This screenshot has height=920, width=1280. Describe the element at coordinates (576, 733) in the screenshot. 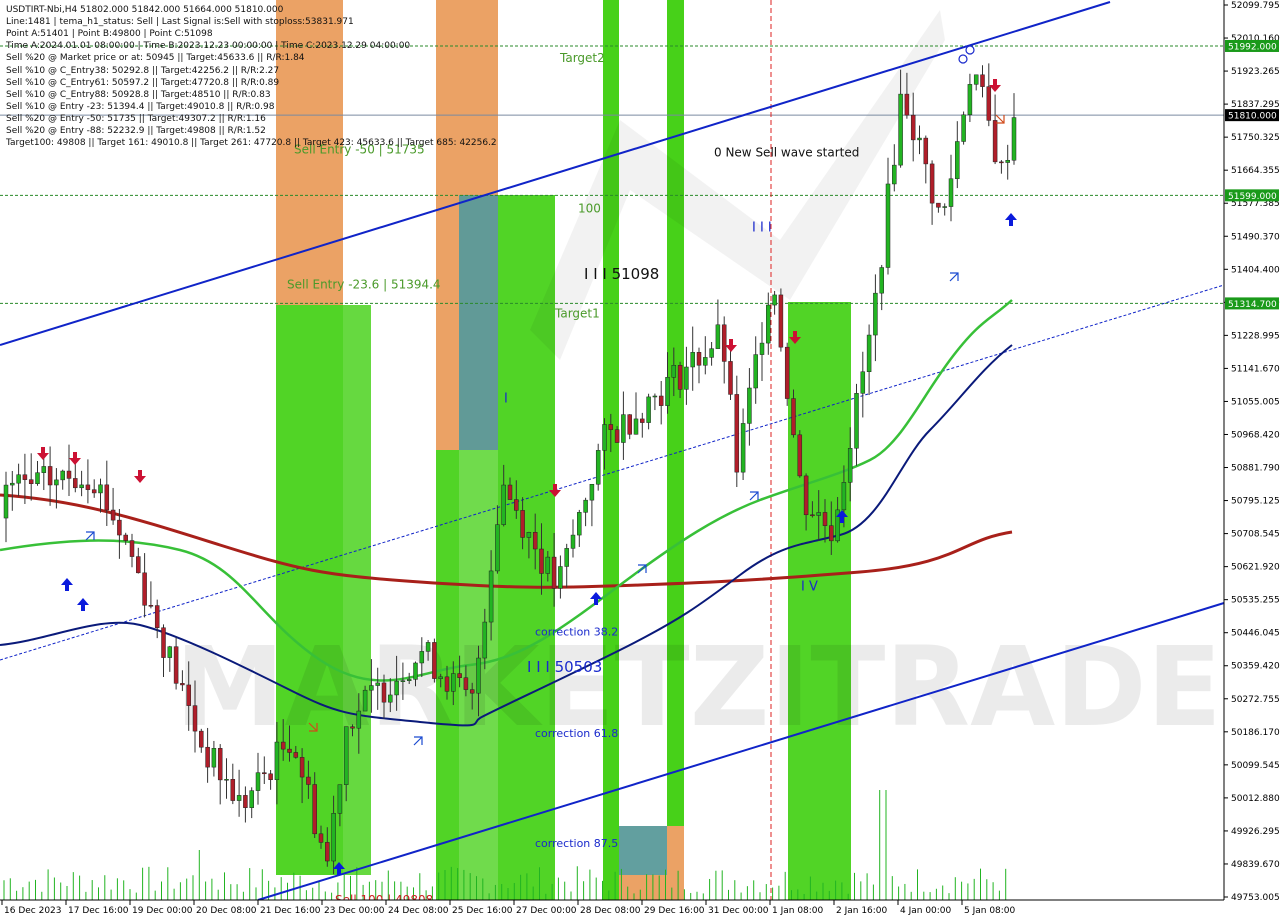

I see `annotation-label: correction 61.8` at that location.